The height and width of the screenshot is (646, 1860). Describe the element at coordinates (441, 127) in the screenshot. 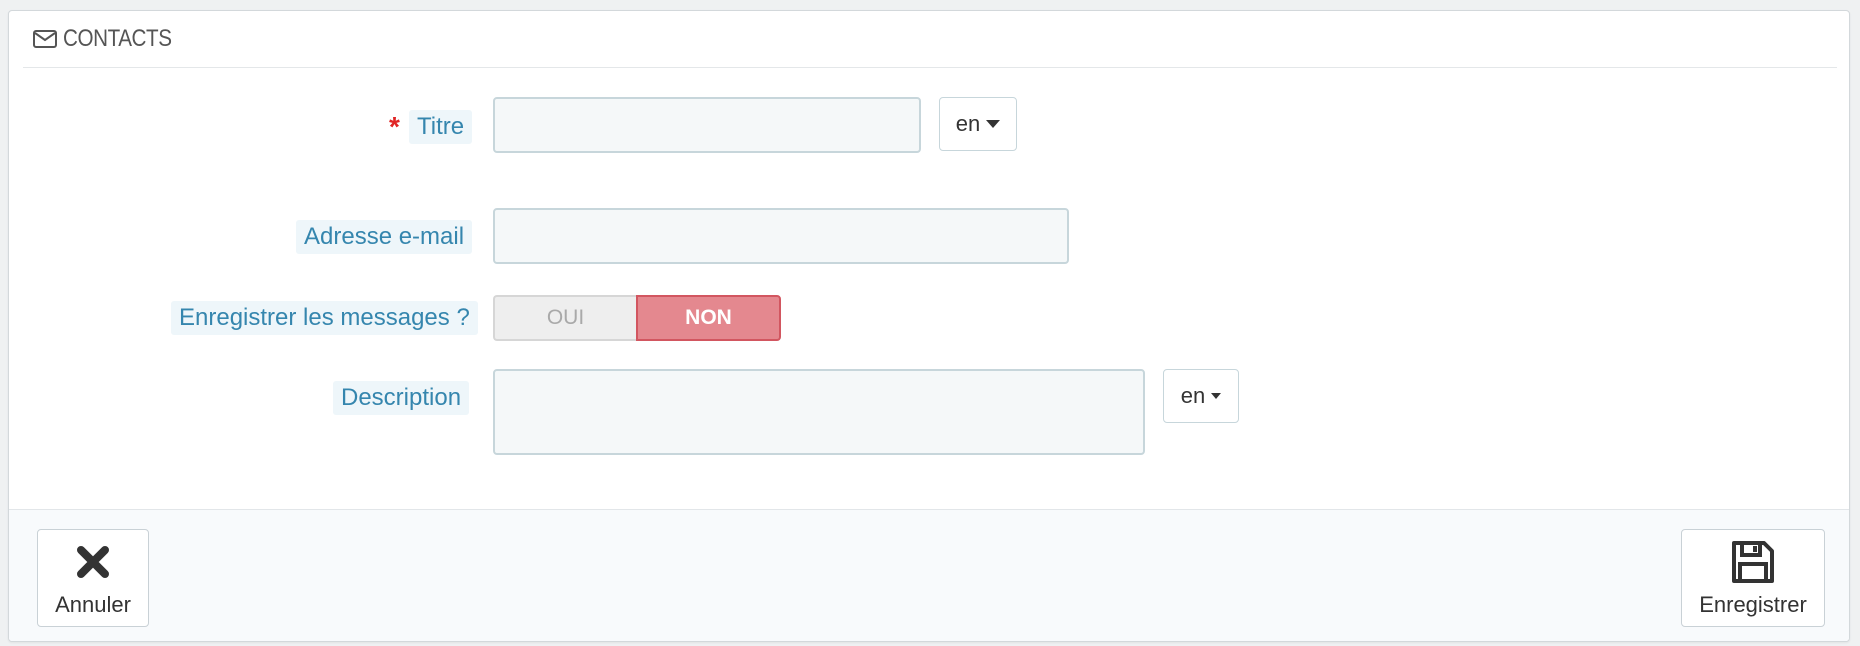

I see `title-label: Titre` at that location.